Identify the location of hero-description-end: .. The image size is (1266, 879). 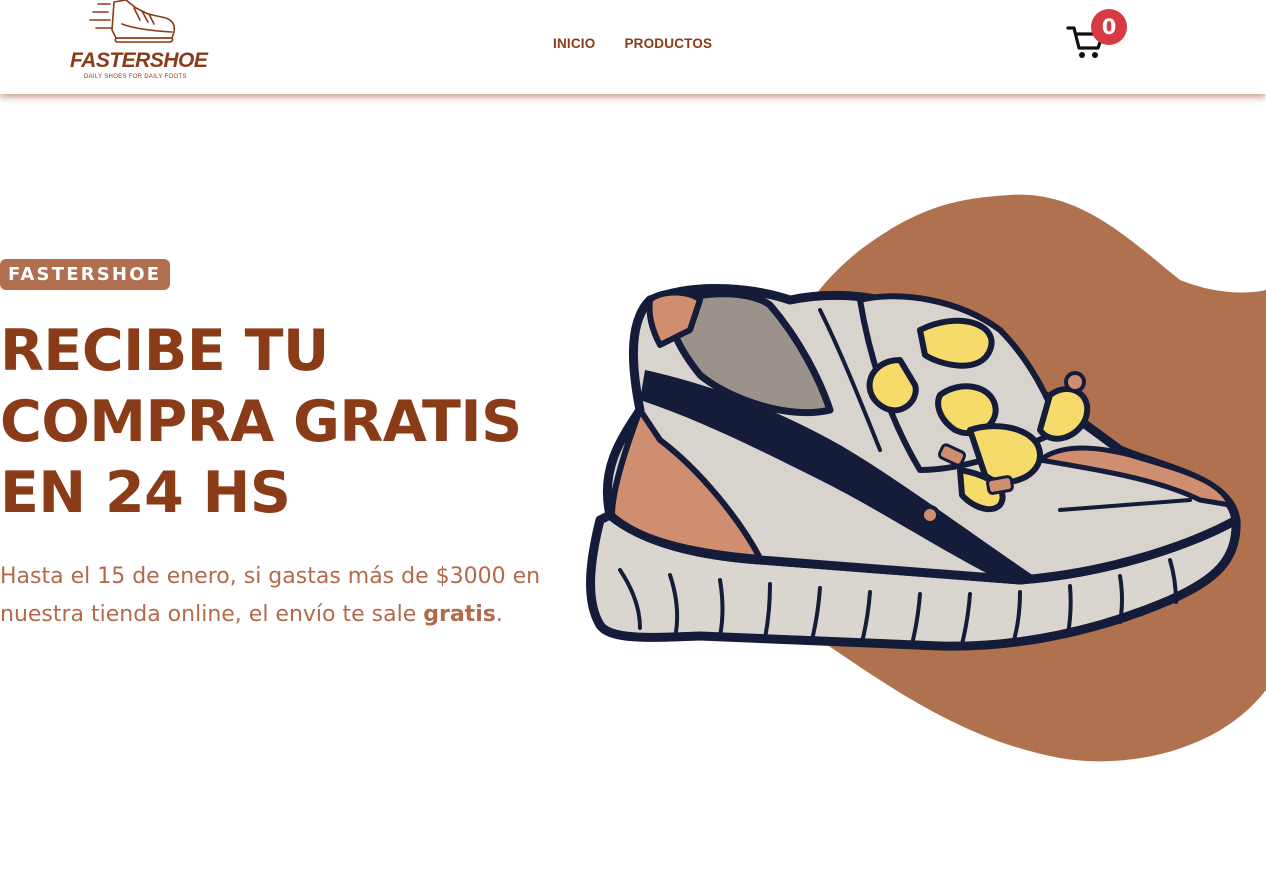
(499, 614).